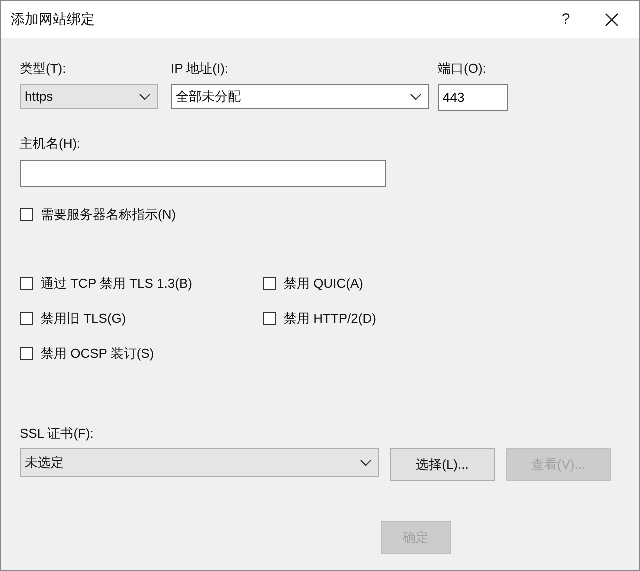  I want to click on help-button: ?, so click(566, 19).